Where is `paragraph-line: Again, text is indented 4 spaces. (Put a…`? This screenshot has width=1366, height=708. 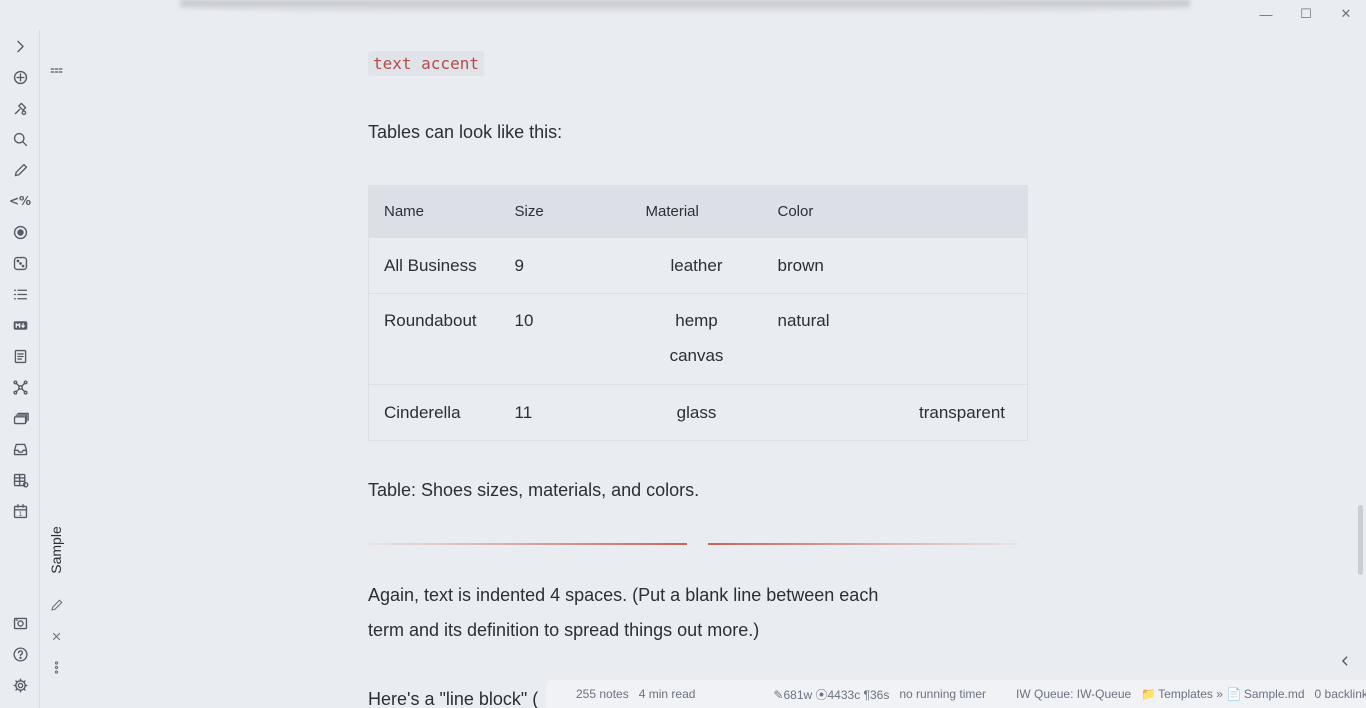
paragraph-line: Again, text is indented 4 spaces. (Put a… is located at coordinates (623, 595).